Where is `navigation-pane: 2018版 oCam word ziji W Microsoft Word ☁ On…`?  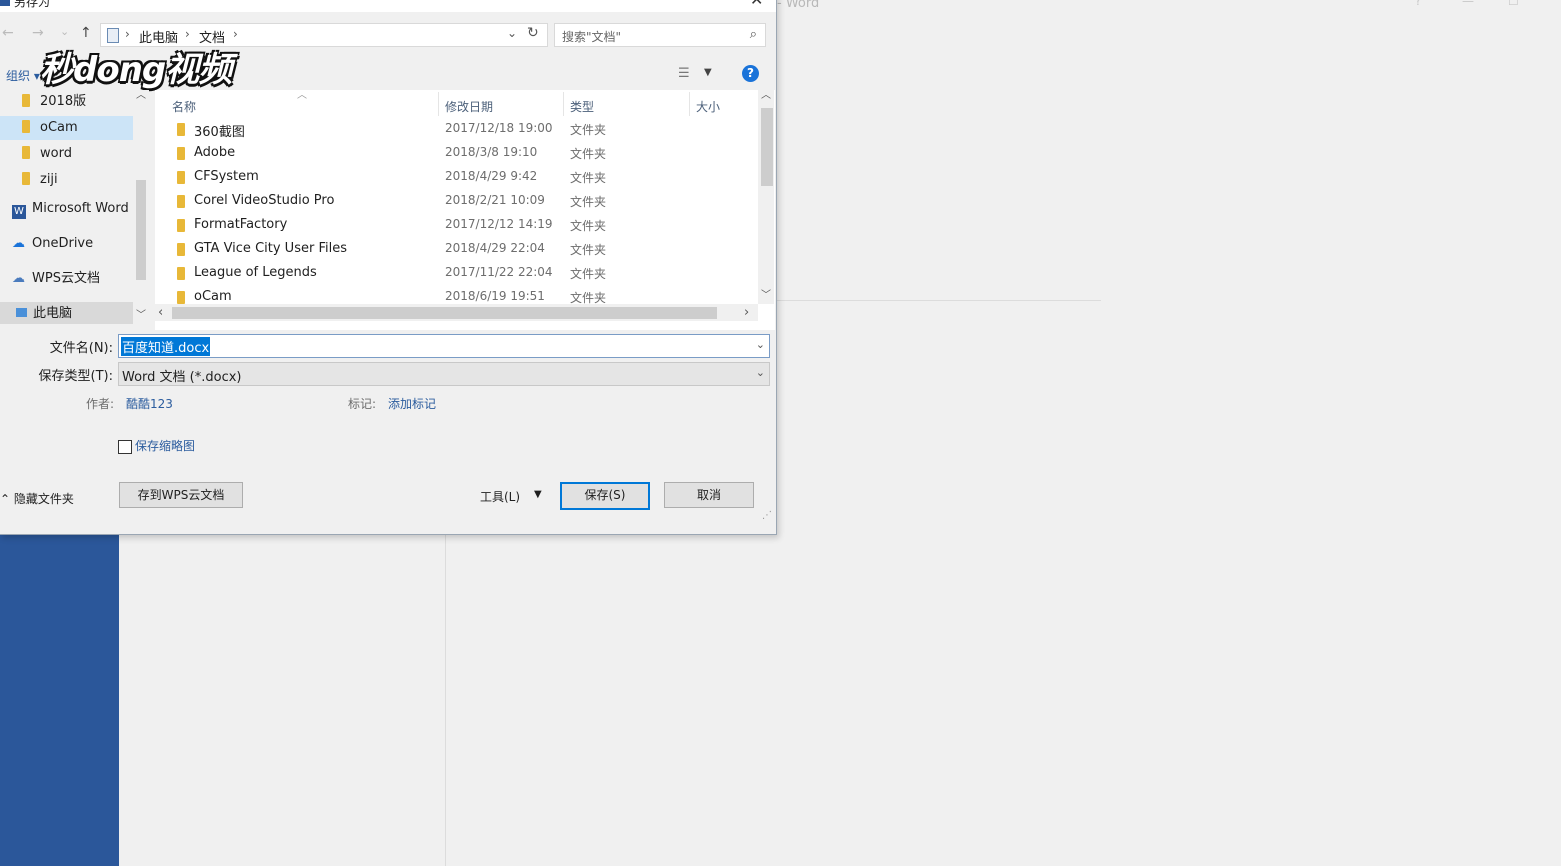
navigation-pane: 2018版 oCam word ziji W Microsoft Word ☁ On… is located at coordinates (75, 207).